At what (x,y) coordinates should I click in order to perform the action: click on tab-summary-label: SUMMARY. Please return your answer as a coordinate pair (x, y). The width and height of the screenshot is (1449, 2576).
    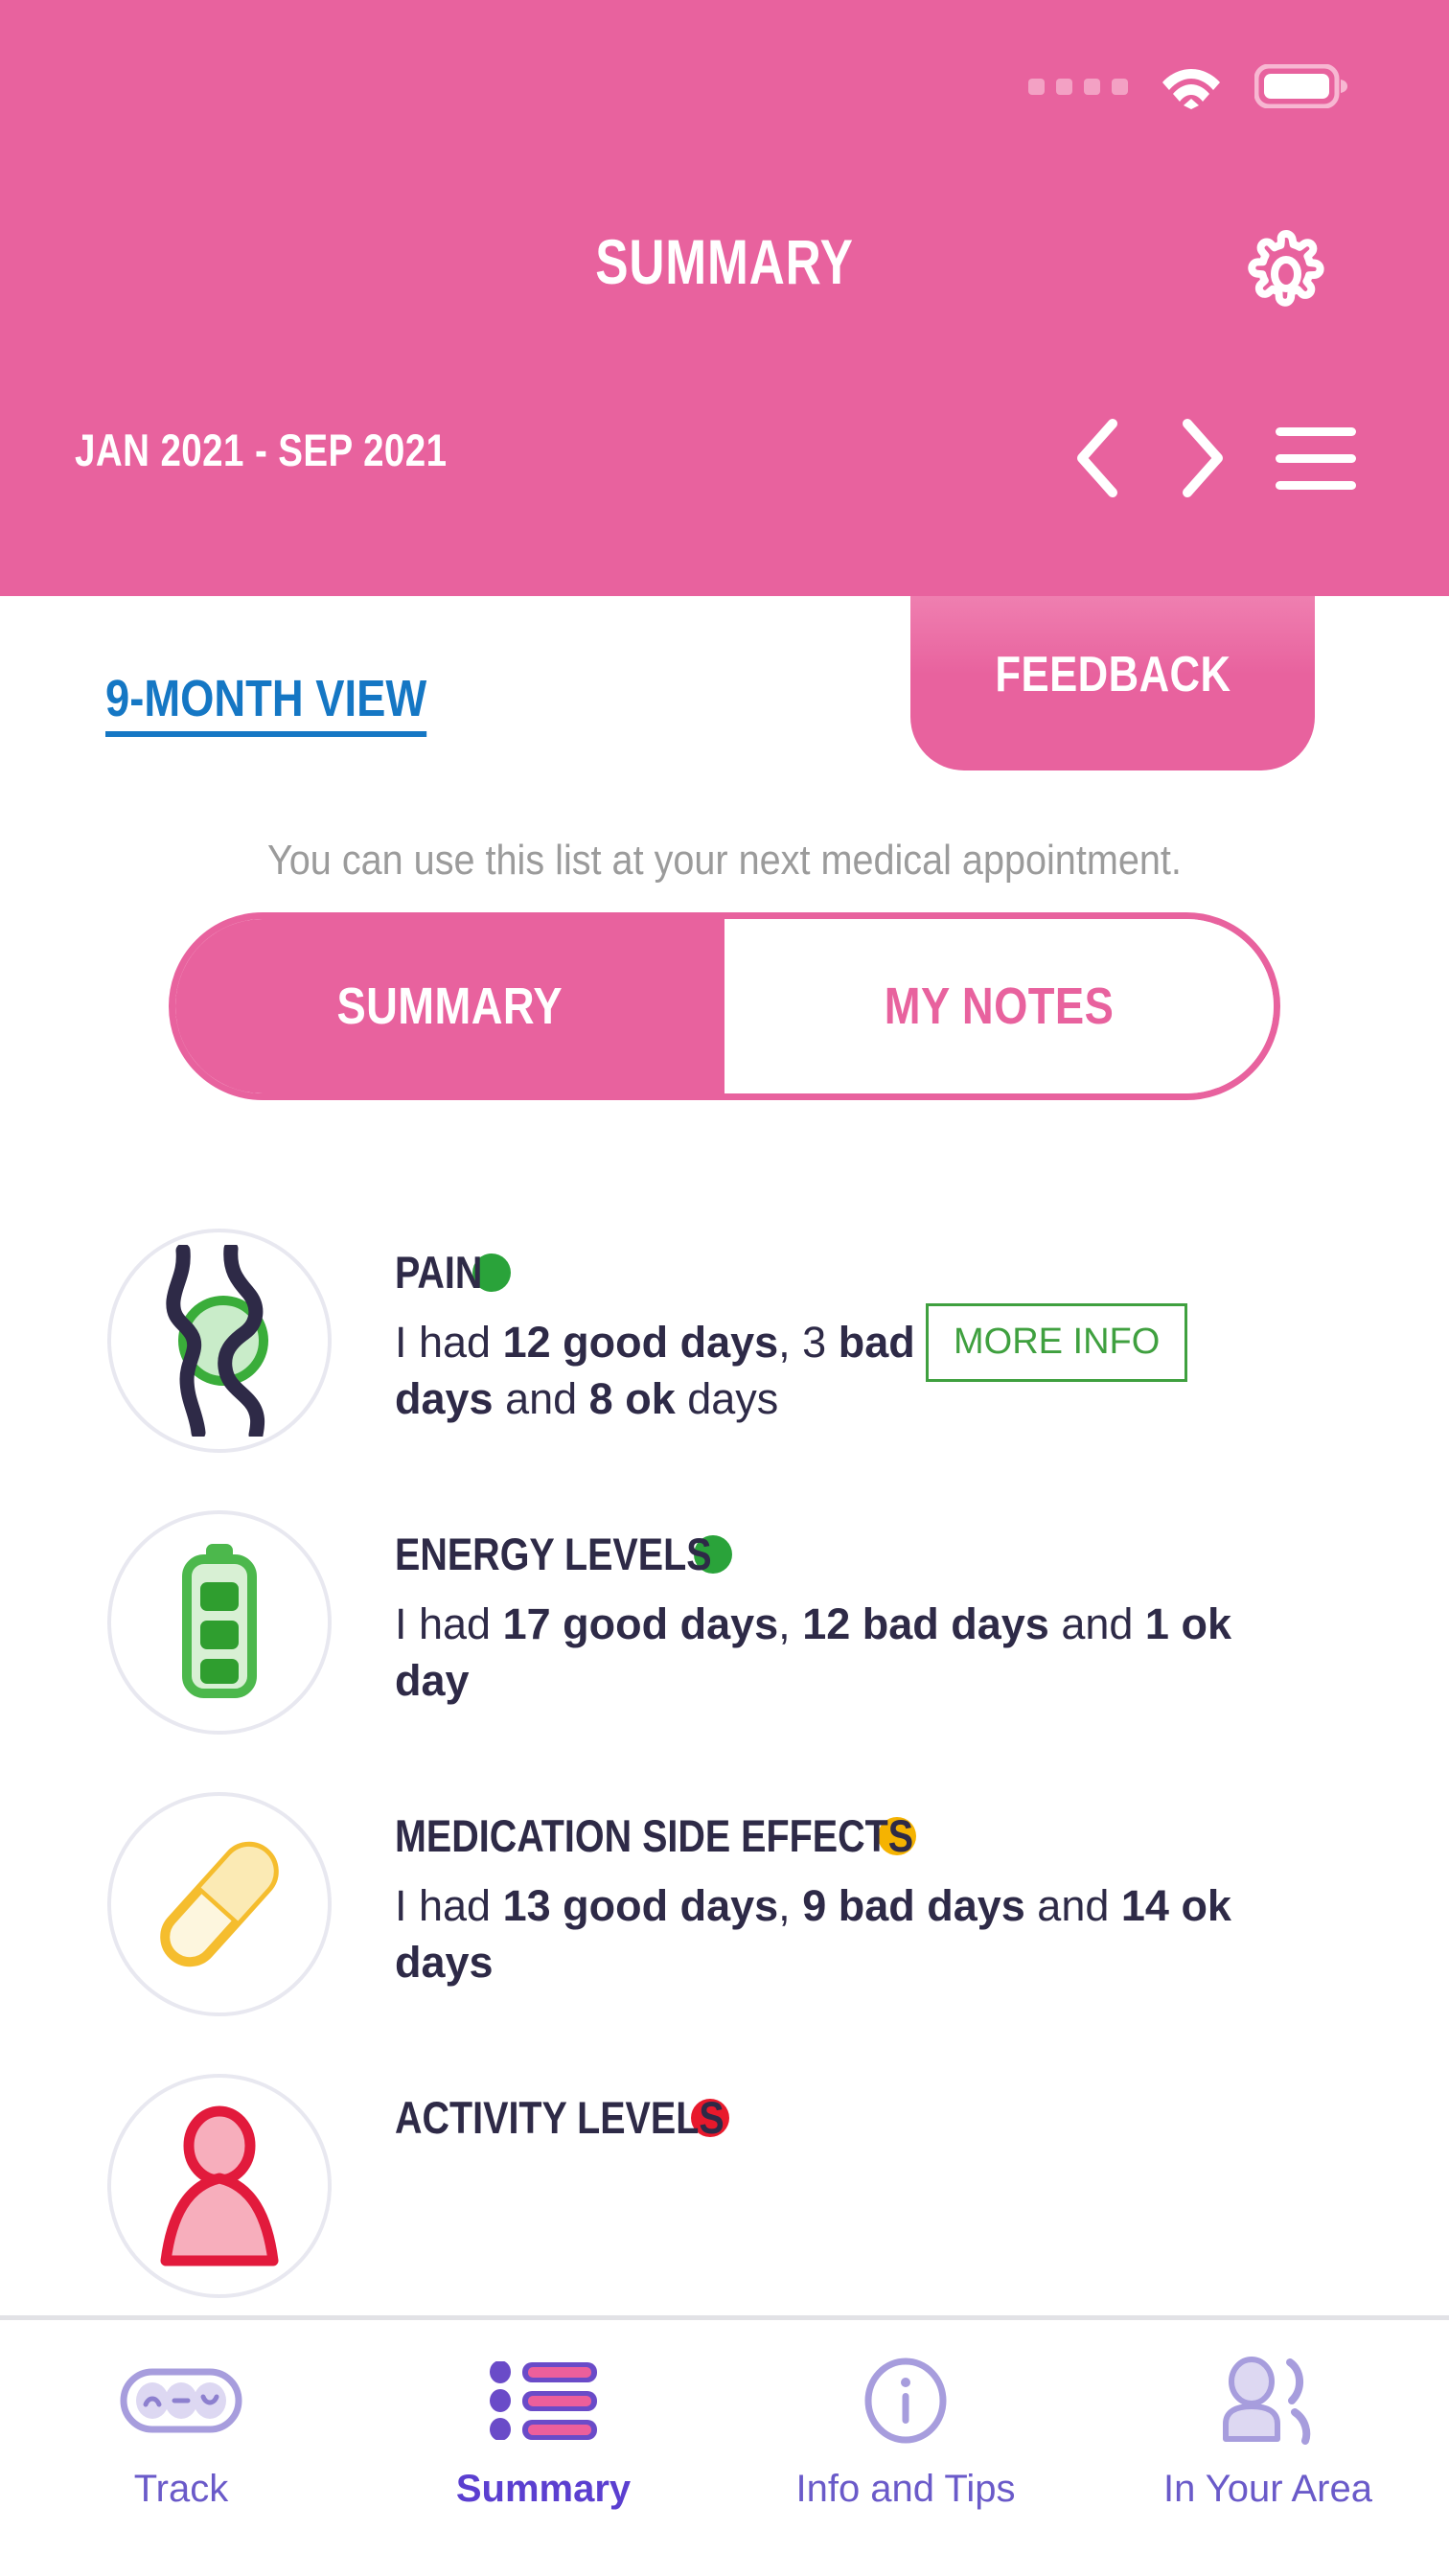
    Looking at the image, I should click on (450, 1006).